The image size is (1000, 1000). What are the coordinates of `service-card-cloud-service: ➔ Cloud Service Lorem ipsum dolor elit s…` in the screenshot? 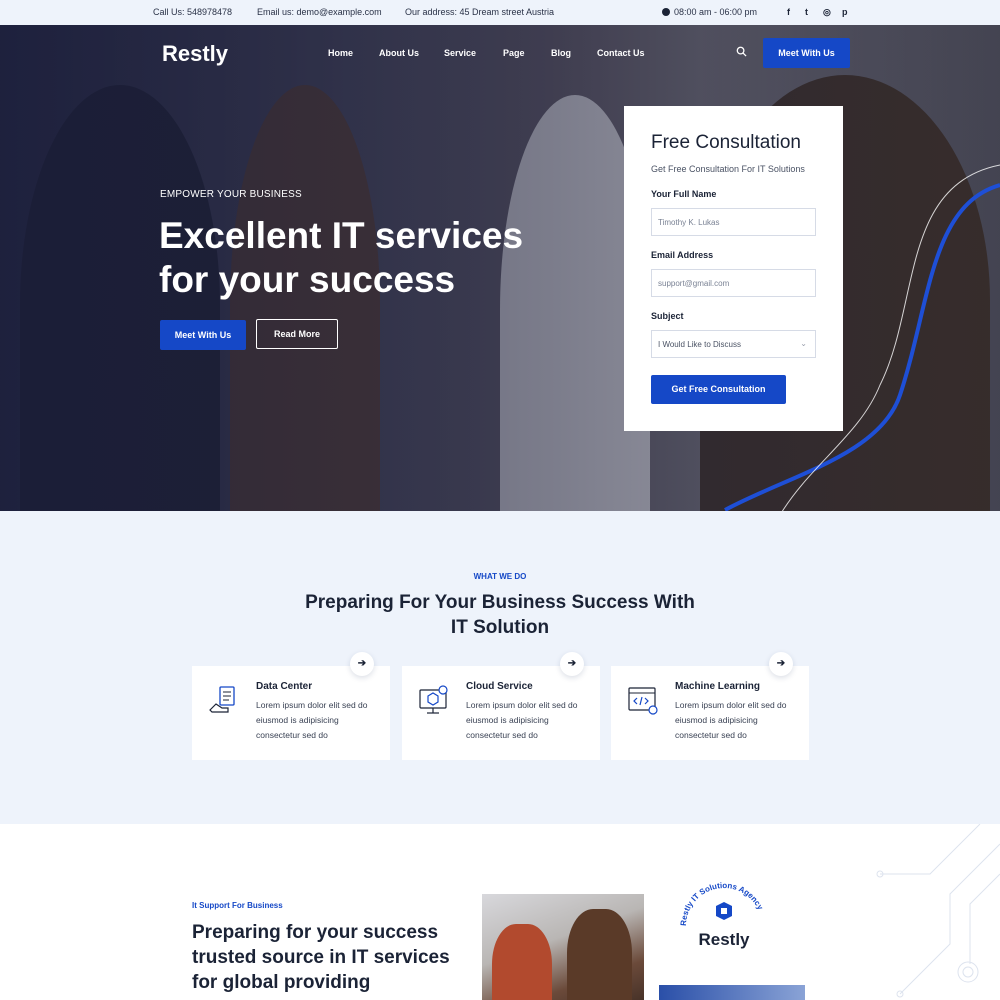 It's located at (501, 706).